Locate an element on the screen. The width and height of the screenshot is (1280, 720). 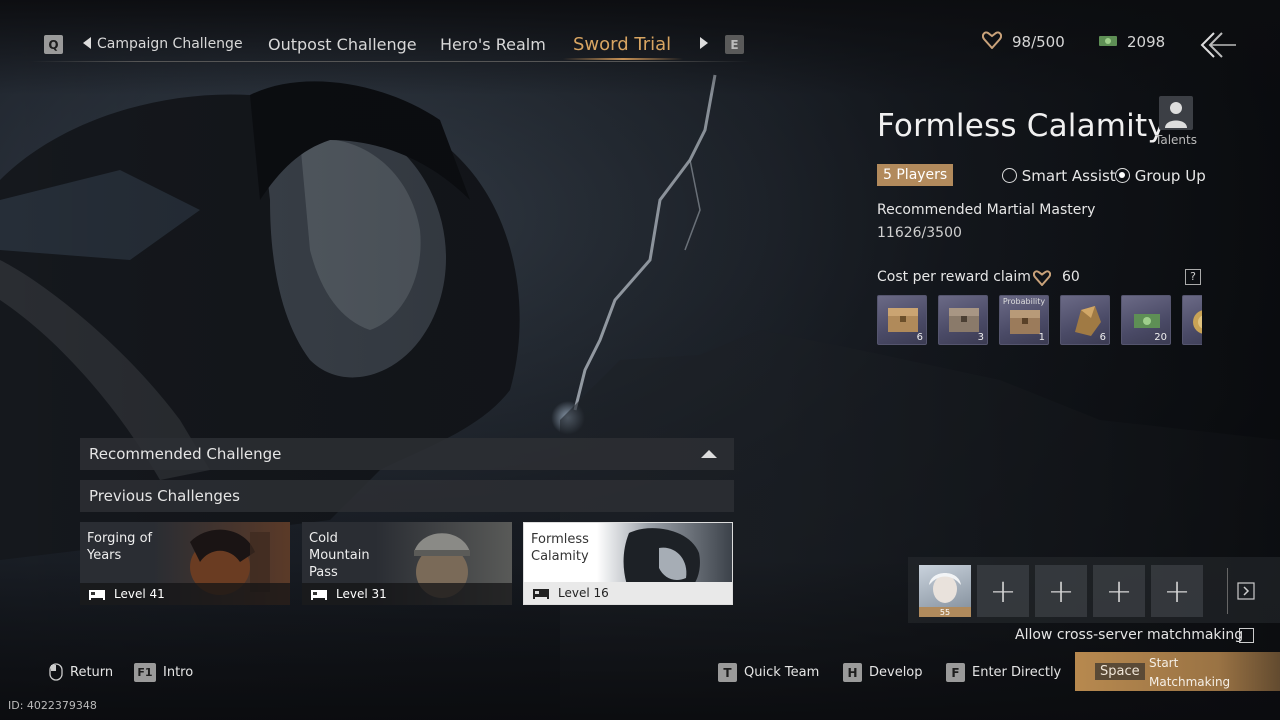
cost-value: 60 is located at coordinates (1071, 277).